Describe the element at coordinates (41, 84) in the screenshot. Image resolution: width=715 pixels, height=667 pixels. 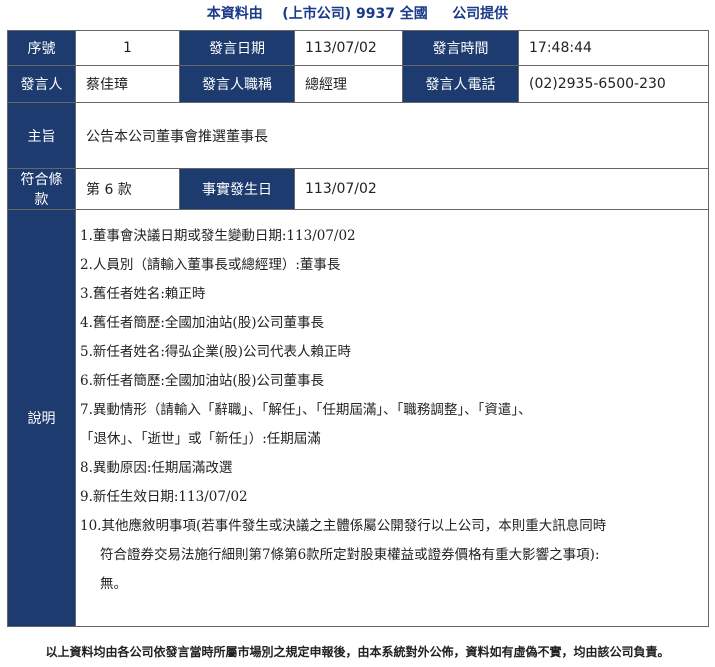
I see `speaker-label: 發言人` at that location.